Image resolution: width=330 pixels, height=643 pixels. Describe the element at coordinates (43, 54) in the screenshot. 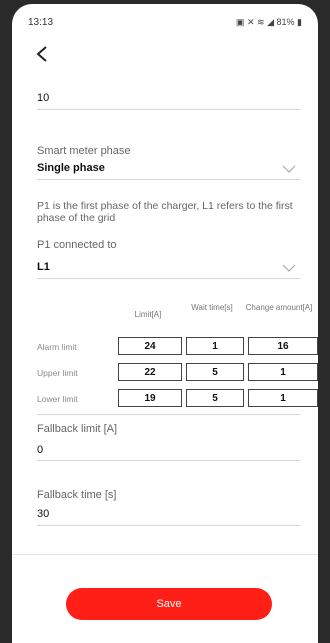

I see `back-arrow-icon` at that location.